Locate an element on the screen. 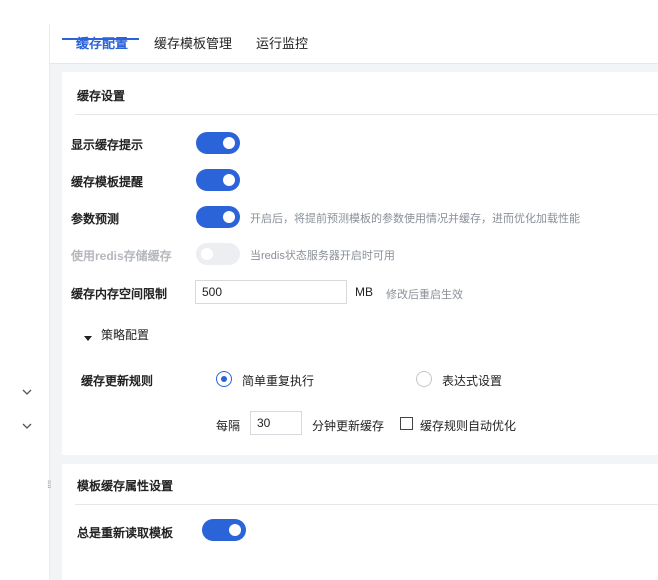 The height and width of the screenshot is (580, 658). memory-unit: MB is located at coordinates (364, 292).